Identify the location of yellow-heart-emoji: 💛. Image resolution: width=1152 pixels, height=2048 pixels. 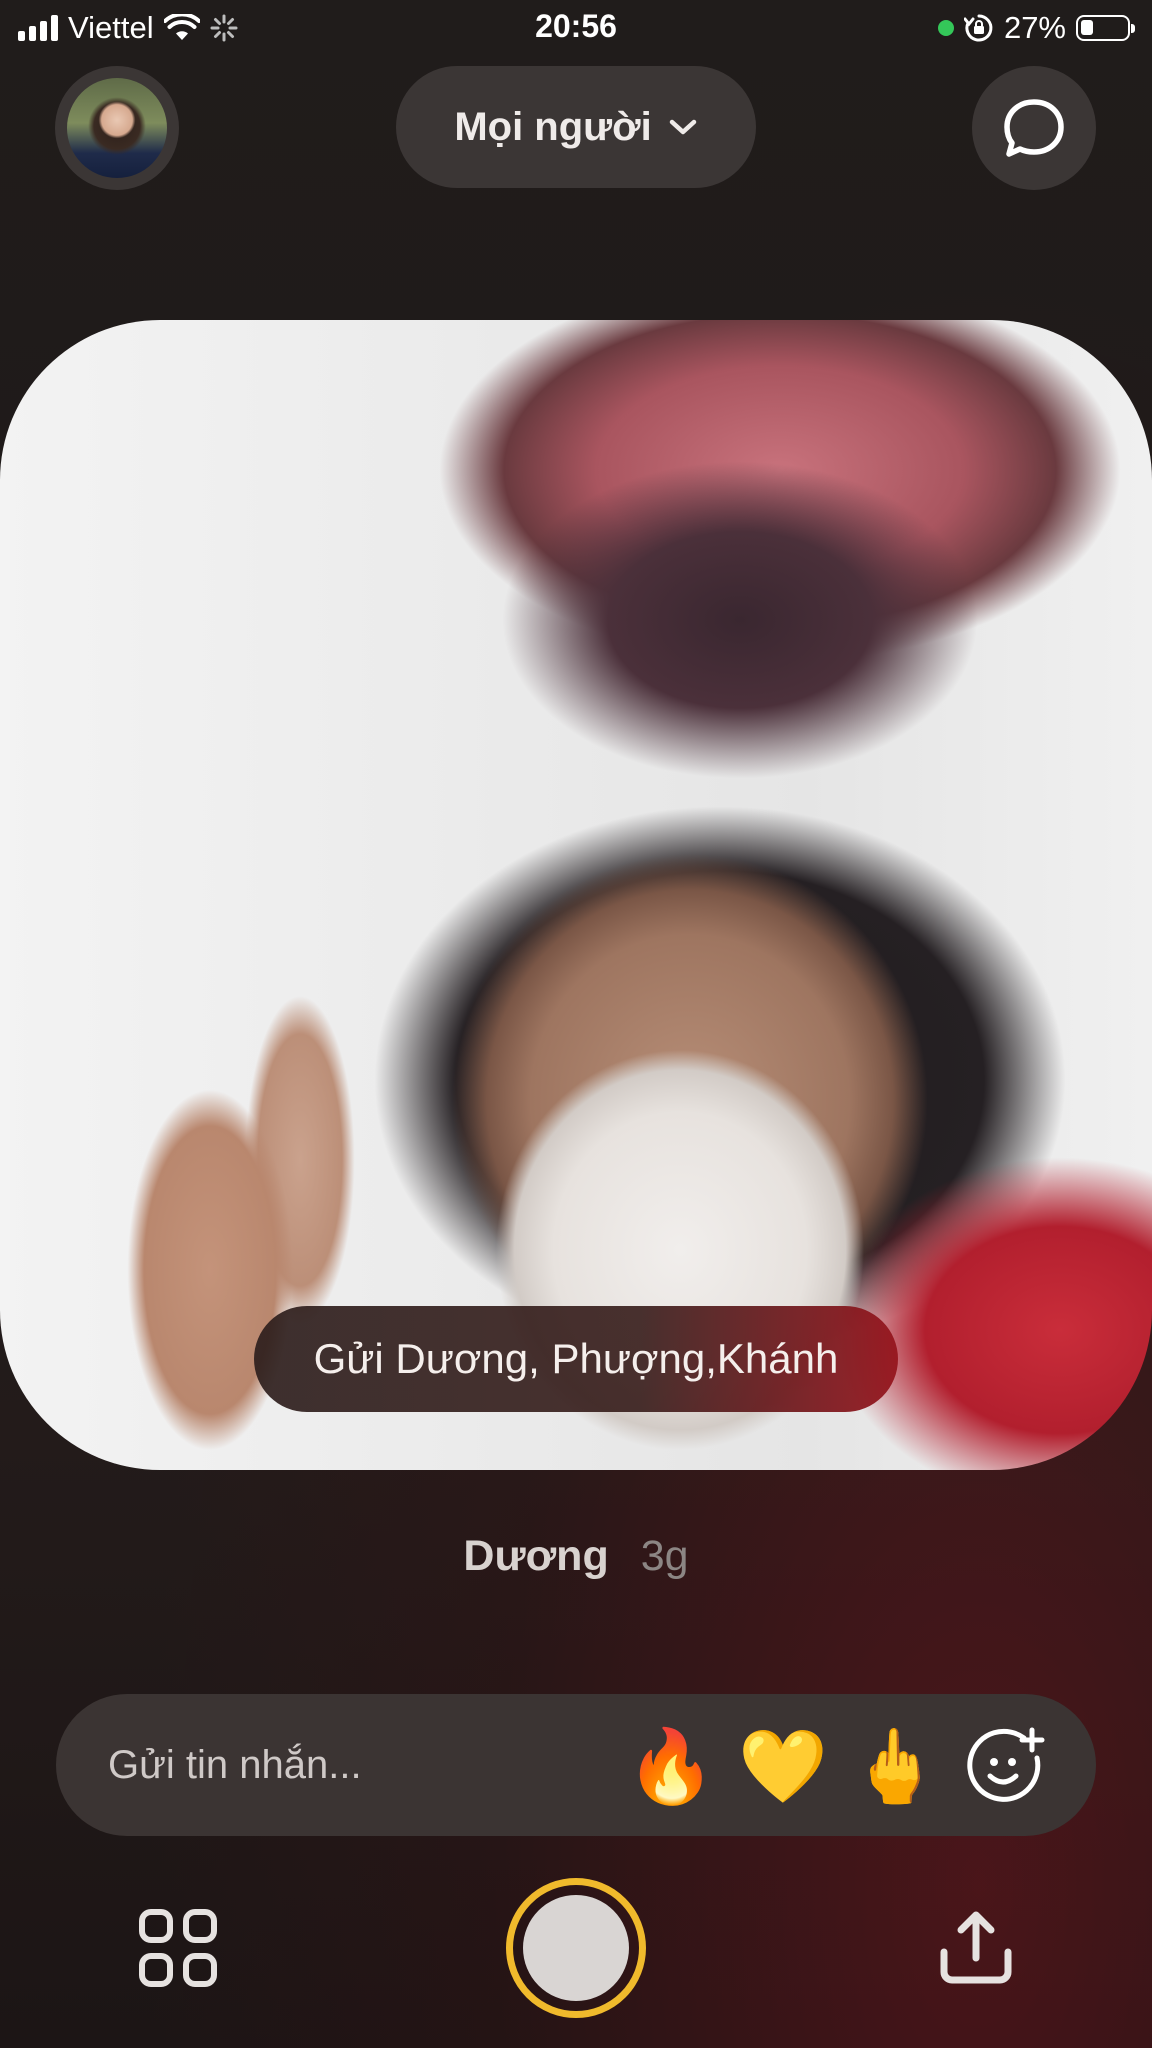
(783, 1767).